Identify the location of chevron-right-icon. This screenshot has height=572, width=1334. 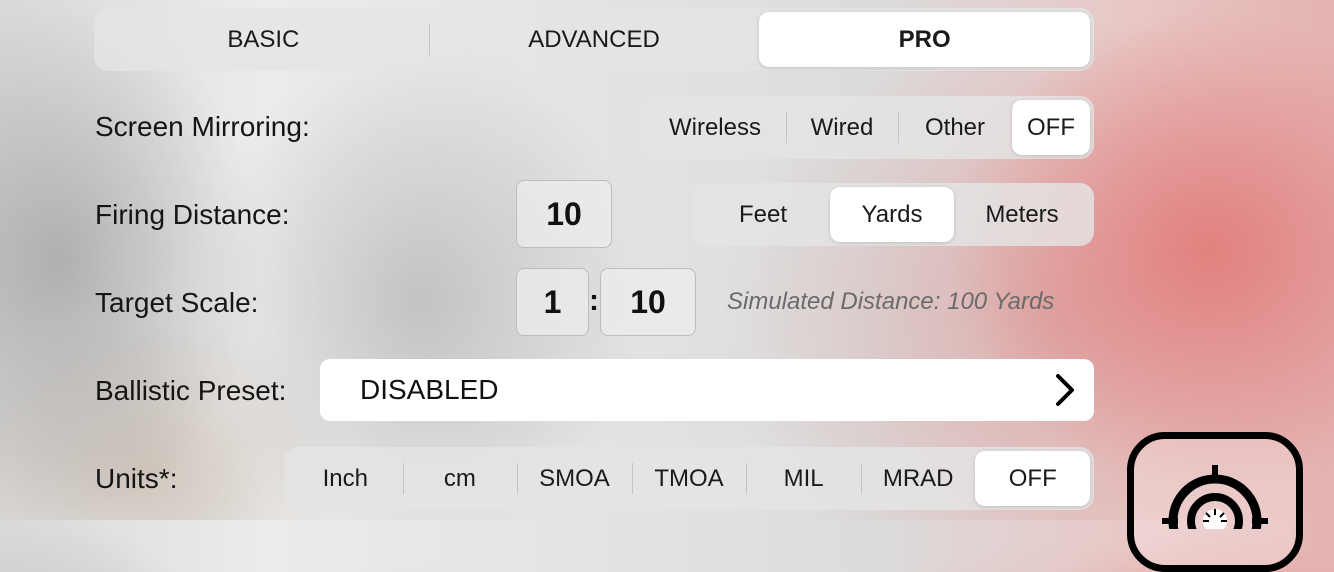
(1065, 393).